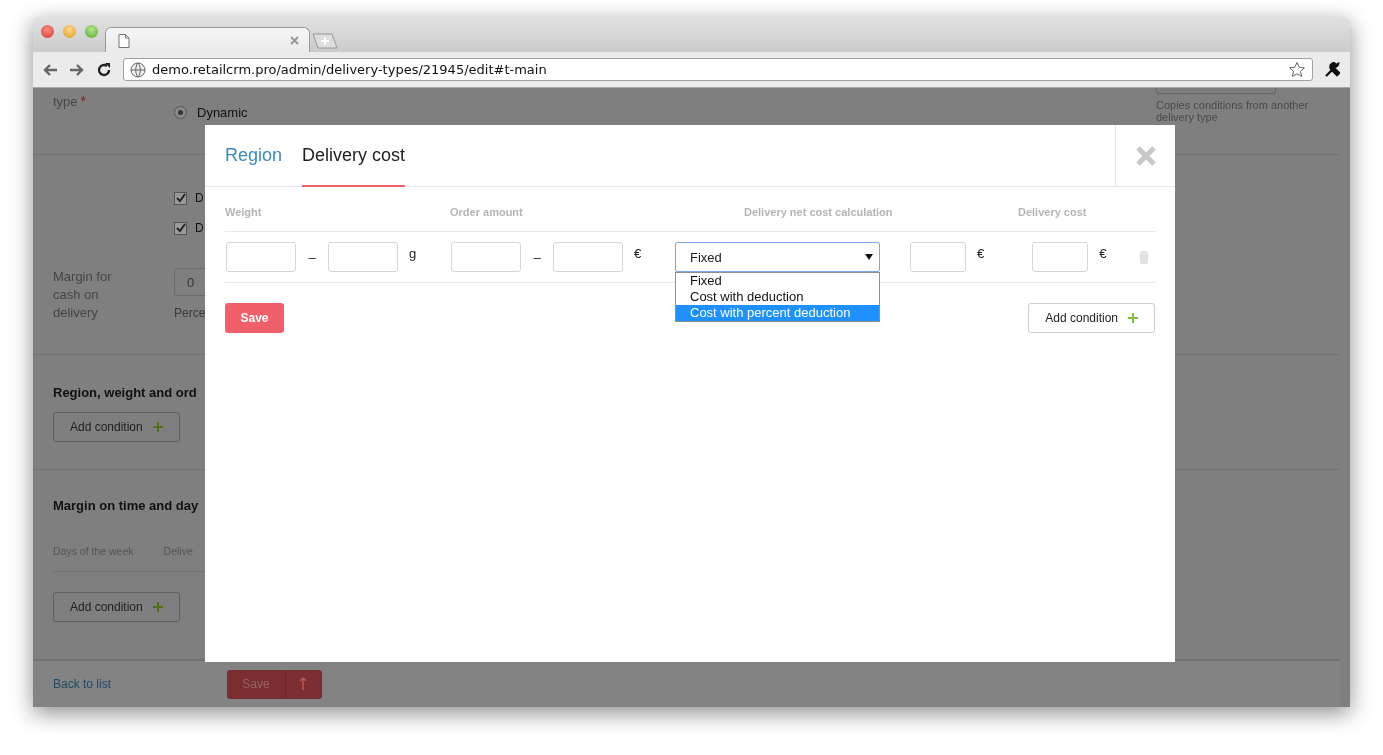 The image size is (1383, 755). What do you see at coordinates (244, 211) in the screenshot?
I see `column-header: Weight` at bounding box center [244, 211].